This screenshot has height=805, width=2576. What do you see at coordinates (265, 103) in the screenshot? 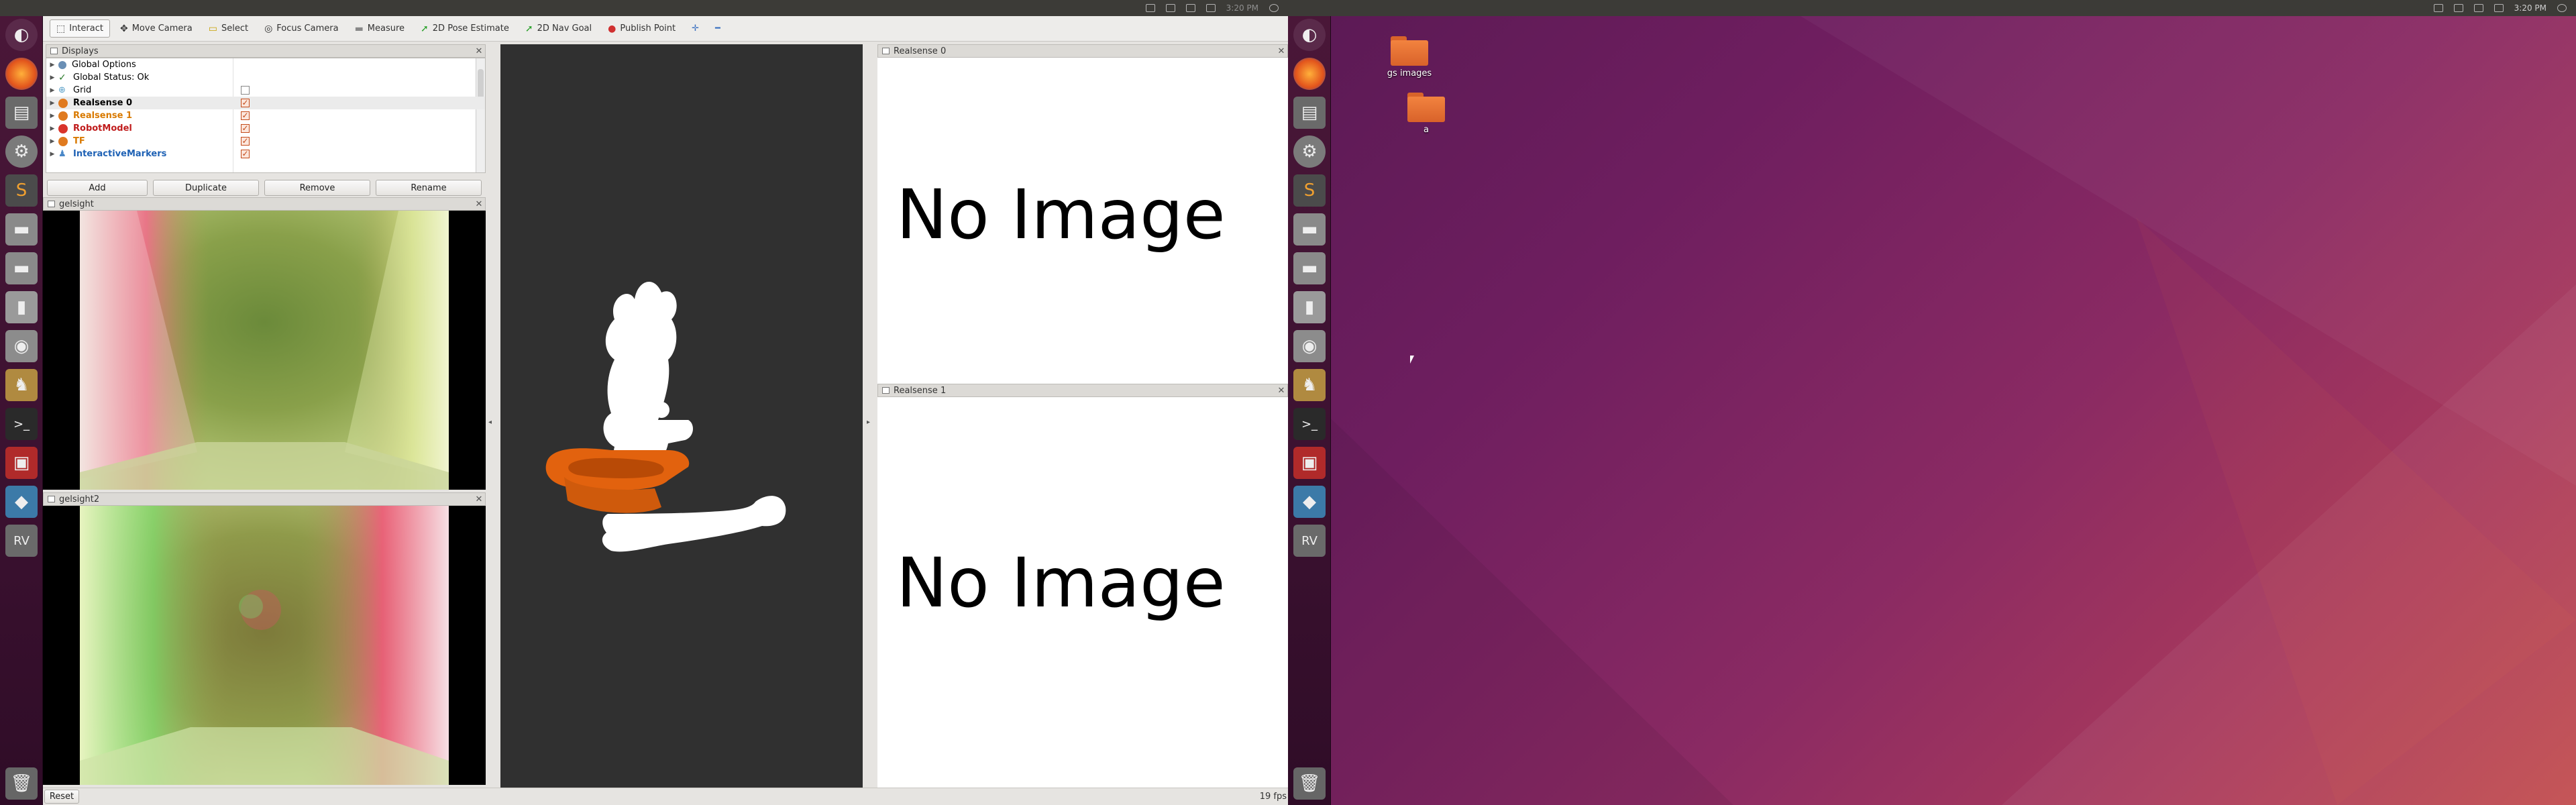
I see `display-row-realsense-0: ▶ Realsense 0 ✓` at bounding box center [265, 103].